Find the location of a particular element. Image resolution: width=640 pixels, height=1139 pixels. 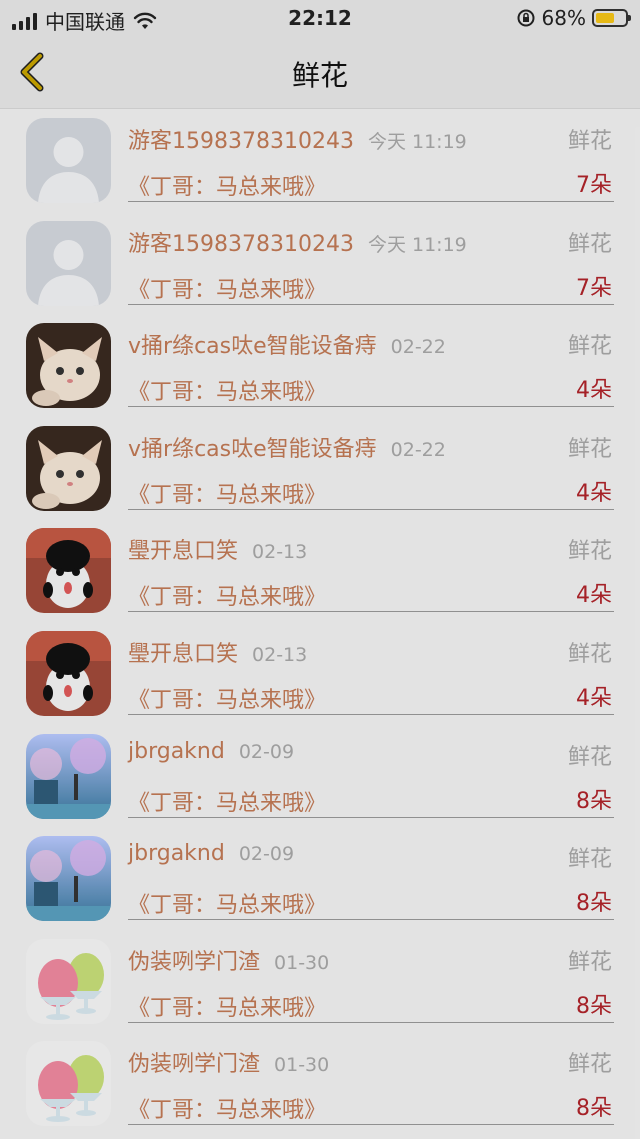

status-bar: 中国联通 22:12 68% is located at coordinates (320, 18).